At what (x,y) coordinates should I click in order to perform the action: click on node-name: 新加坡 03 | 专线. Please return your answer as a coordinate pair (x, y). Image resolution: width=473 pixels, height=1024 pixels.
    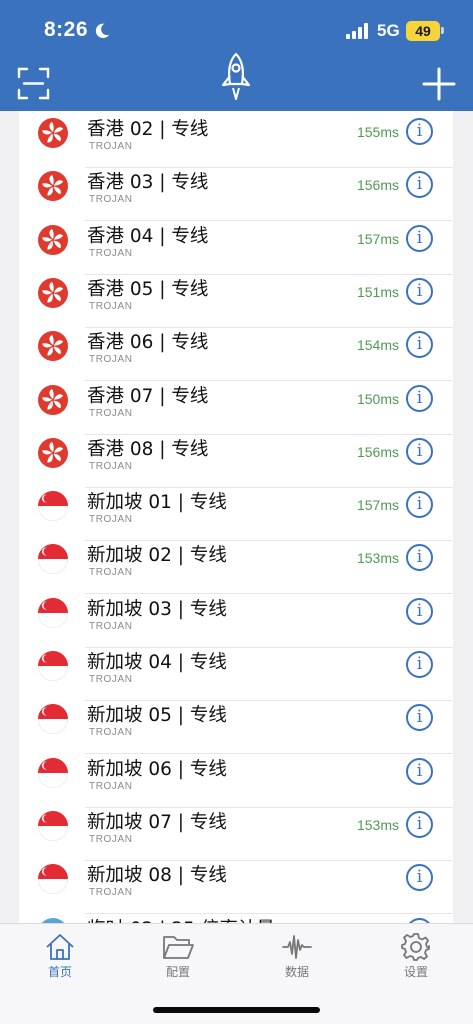
    Looking at the image, I should click on (157, 609).